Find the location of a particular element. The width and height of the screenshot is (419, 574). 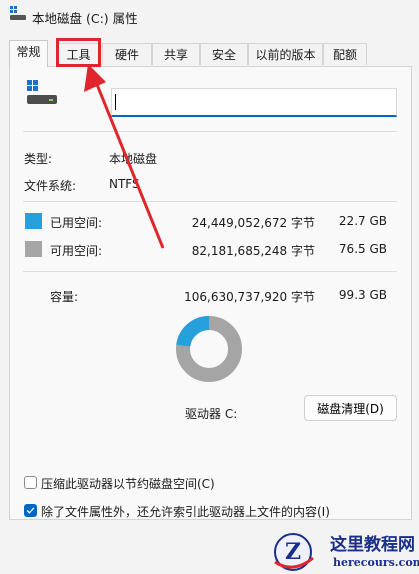

text-caret is located at coordinates (115, 102).